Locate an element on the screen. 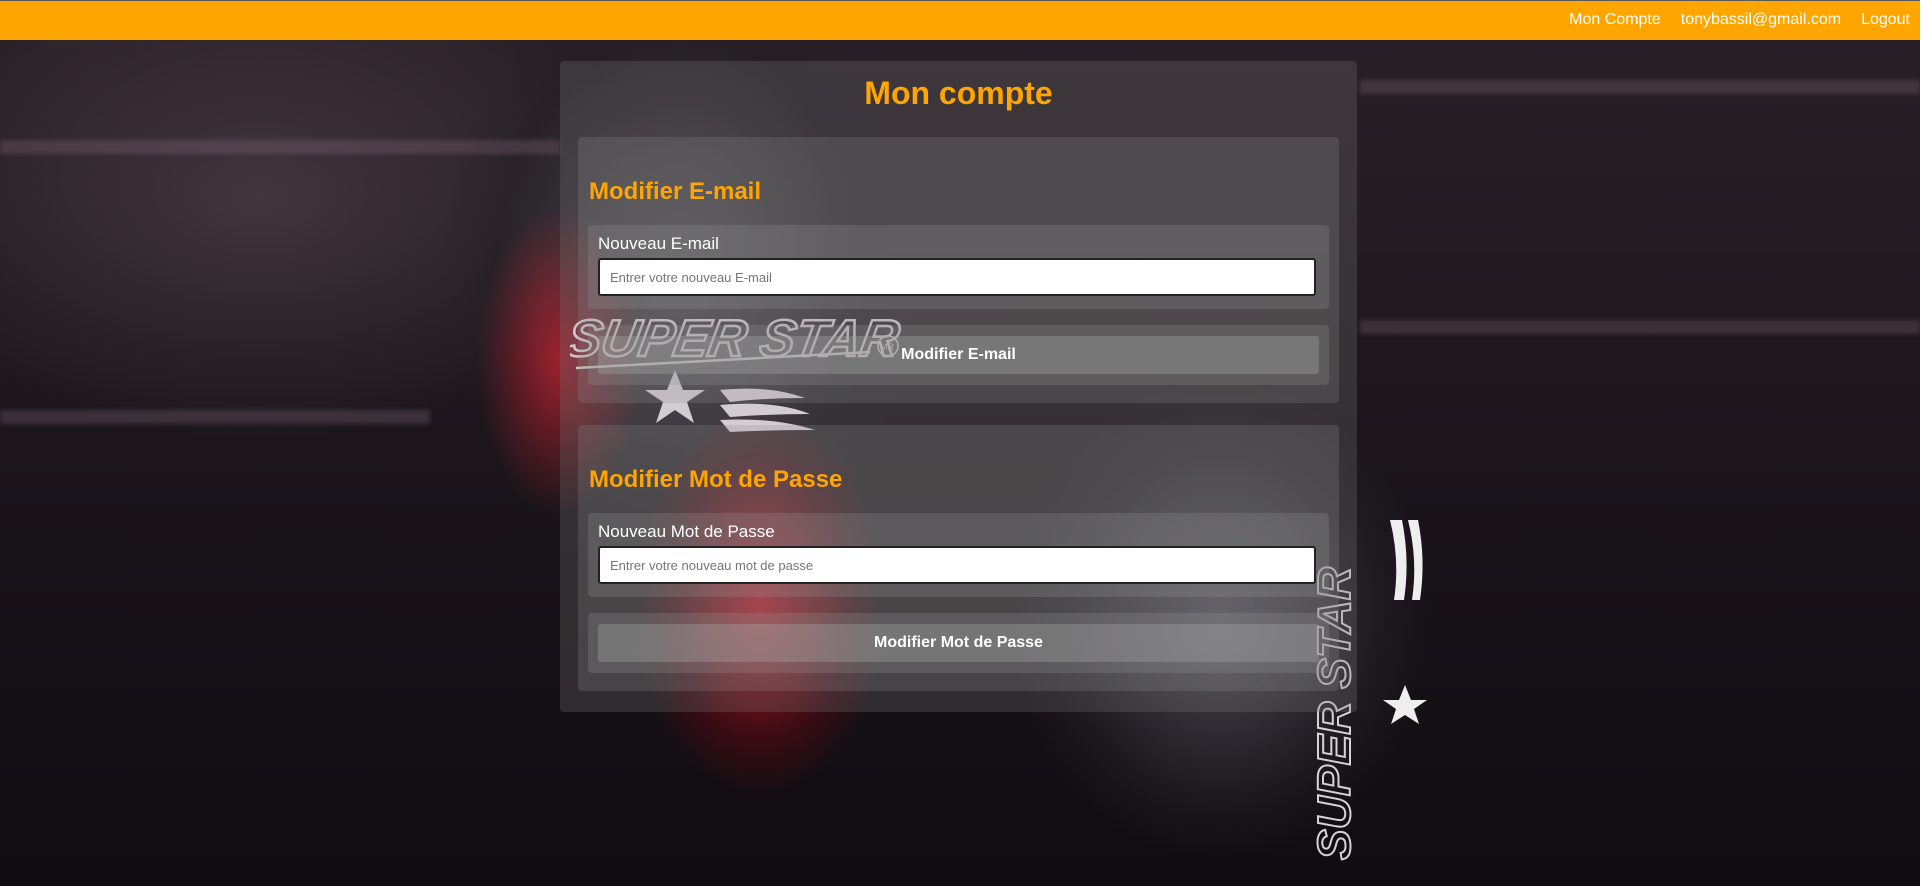  email-field-group: Nouveau E-mail is located at coordinates (958, 267).